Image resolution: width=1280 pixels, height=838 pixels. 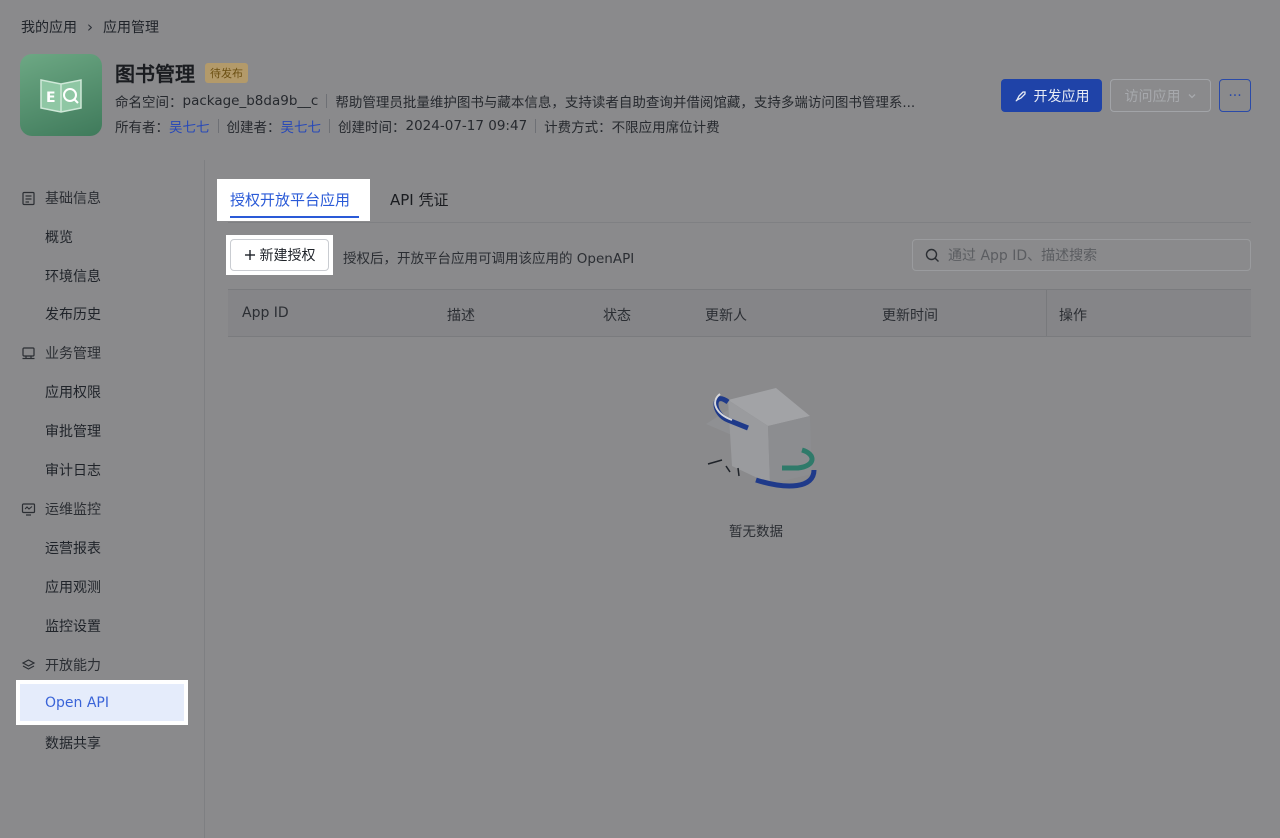 I want to click on plus-icon, so click(x=249, y=255).